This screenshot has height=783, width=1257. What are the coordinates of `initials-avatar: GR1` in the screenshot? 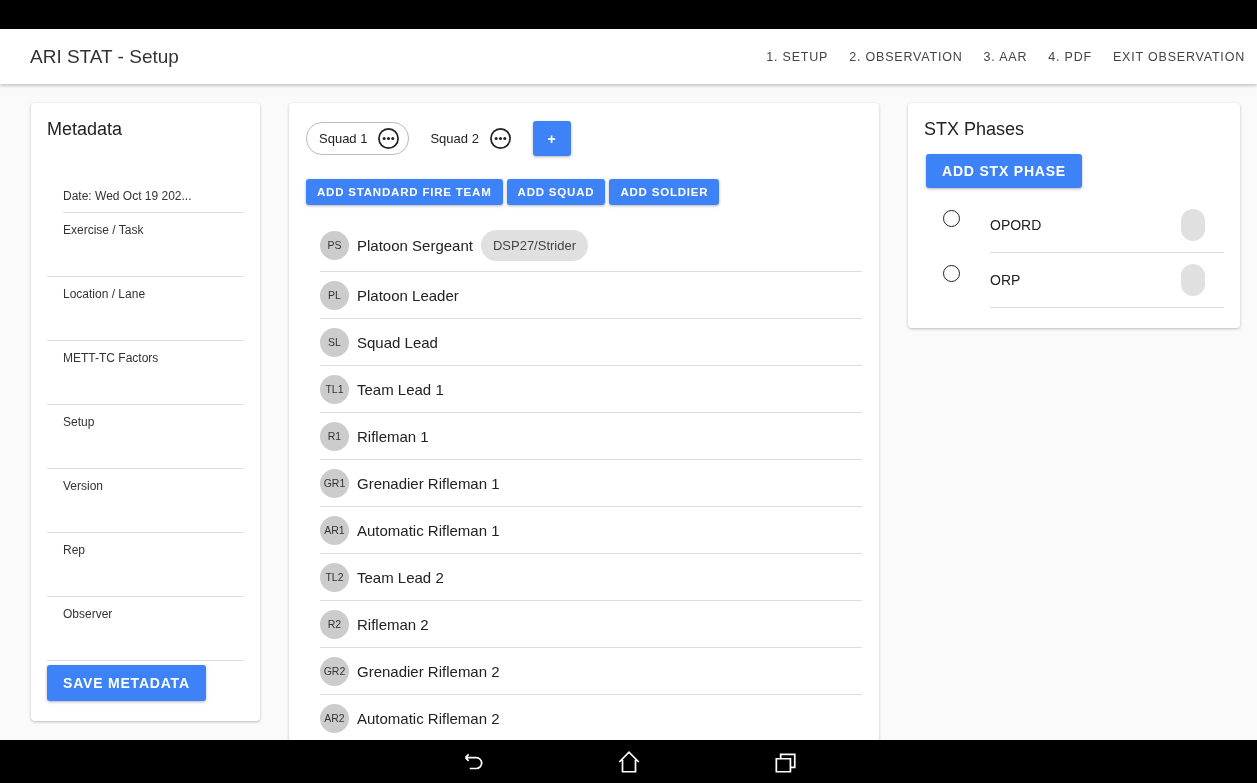 It's located at (334, 483).